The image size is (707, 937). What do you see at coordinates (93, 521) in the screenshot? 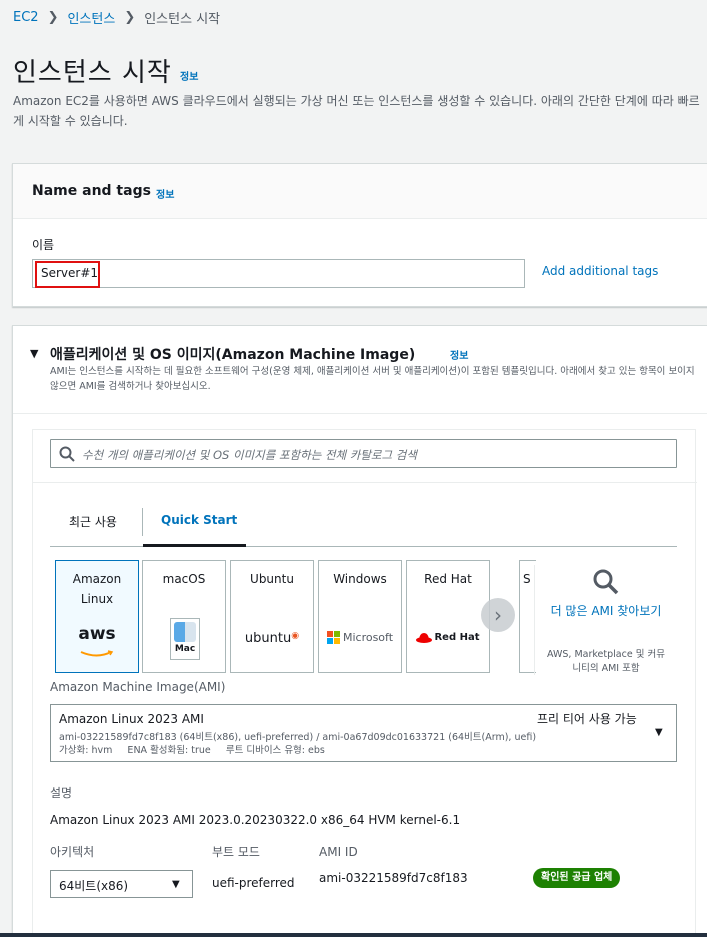
I see `tab-recent: 최근 사용` at bounding box center [93, 521].